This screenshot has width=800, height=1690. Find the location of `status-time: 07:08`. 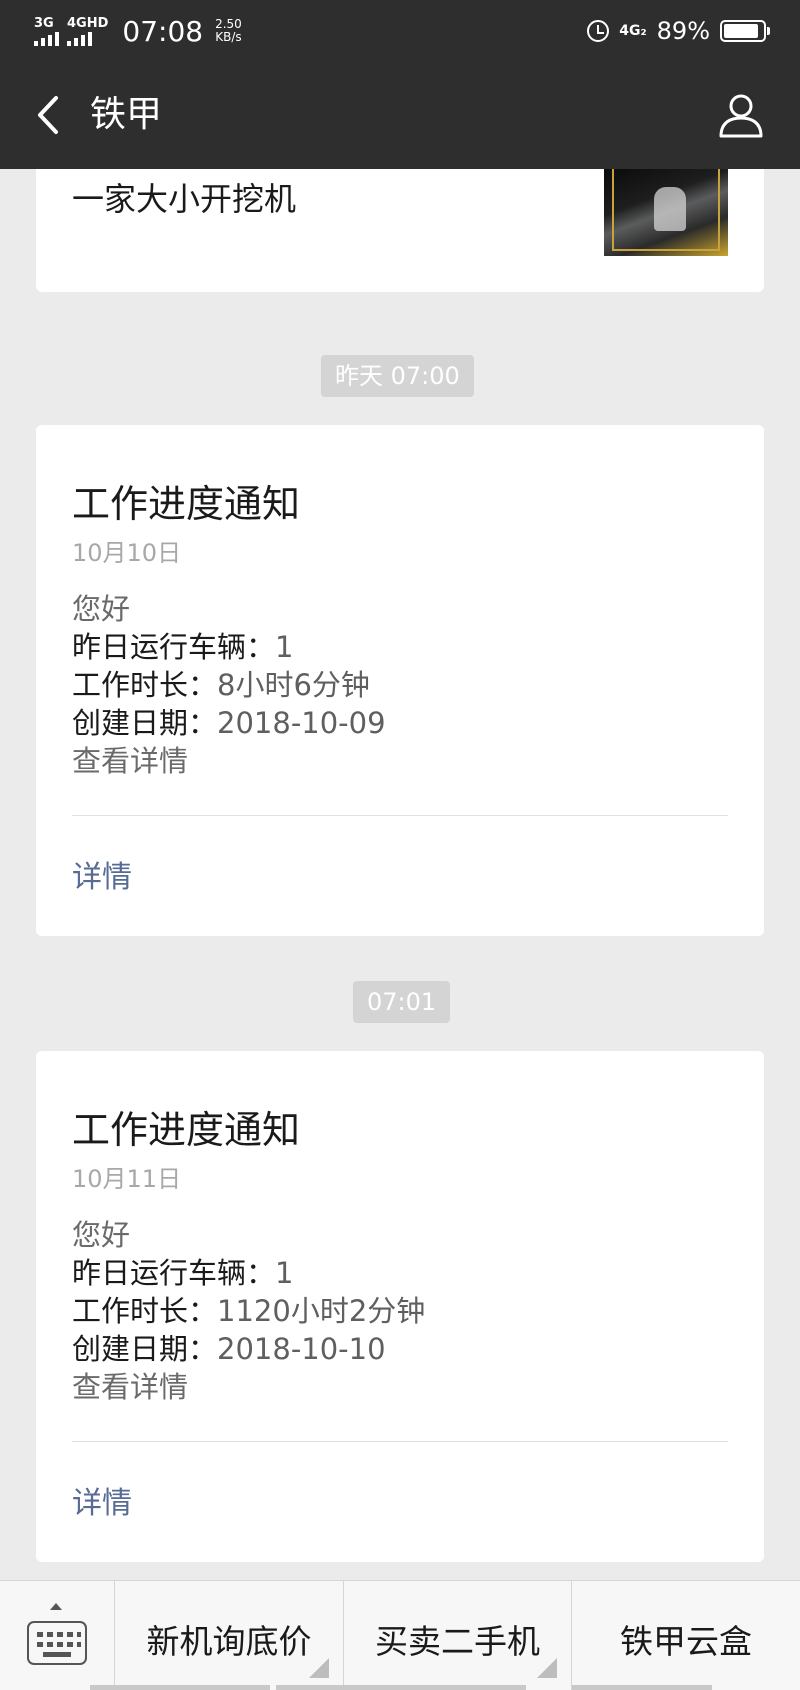

status-time: 07:08 is located at coordinates (163, 31).